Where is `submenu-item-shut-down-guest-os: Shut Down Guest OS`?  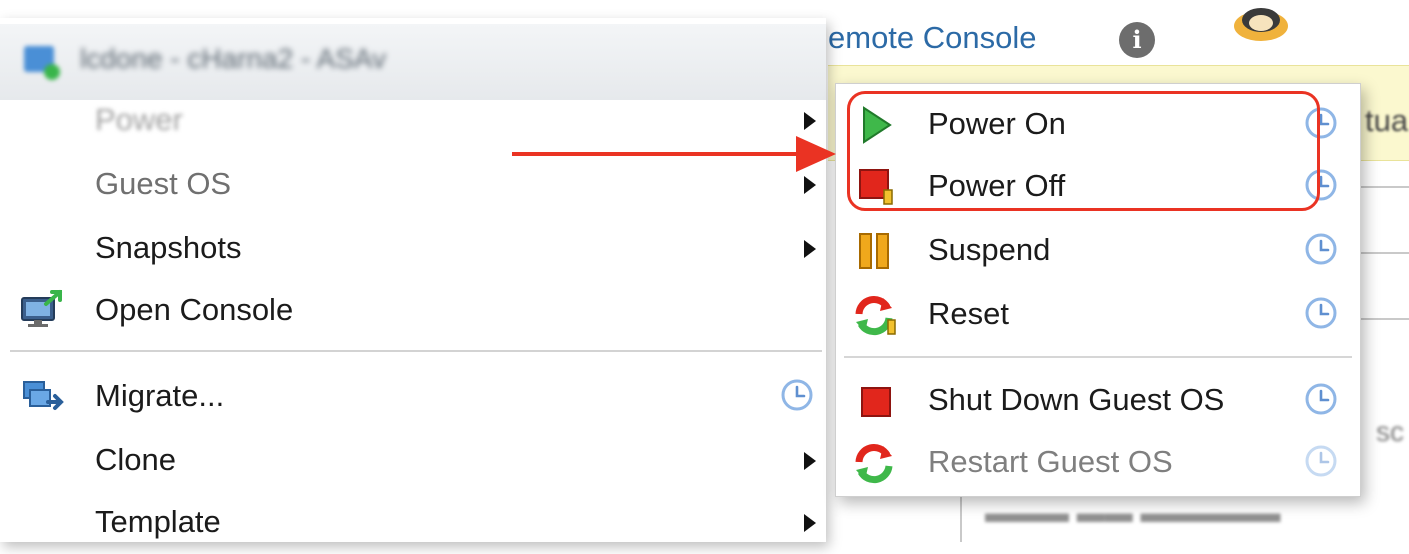 submenu-item-shut-down-guest-os: Shut Down Guest OS is located at coordinates (1098, 399).